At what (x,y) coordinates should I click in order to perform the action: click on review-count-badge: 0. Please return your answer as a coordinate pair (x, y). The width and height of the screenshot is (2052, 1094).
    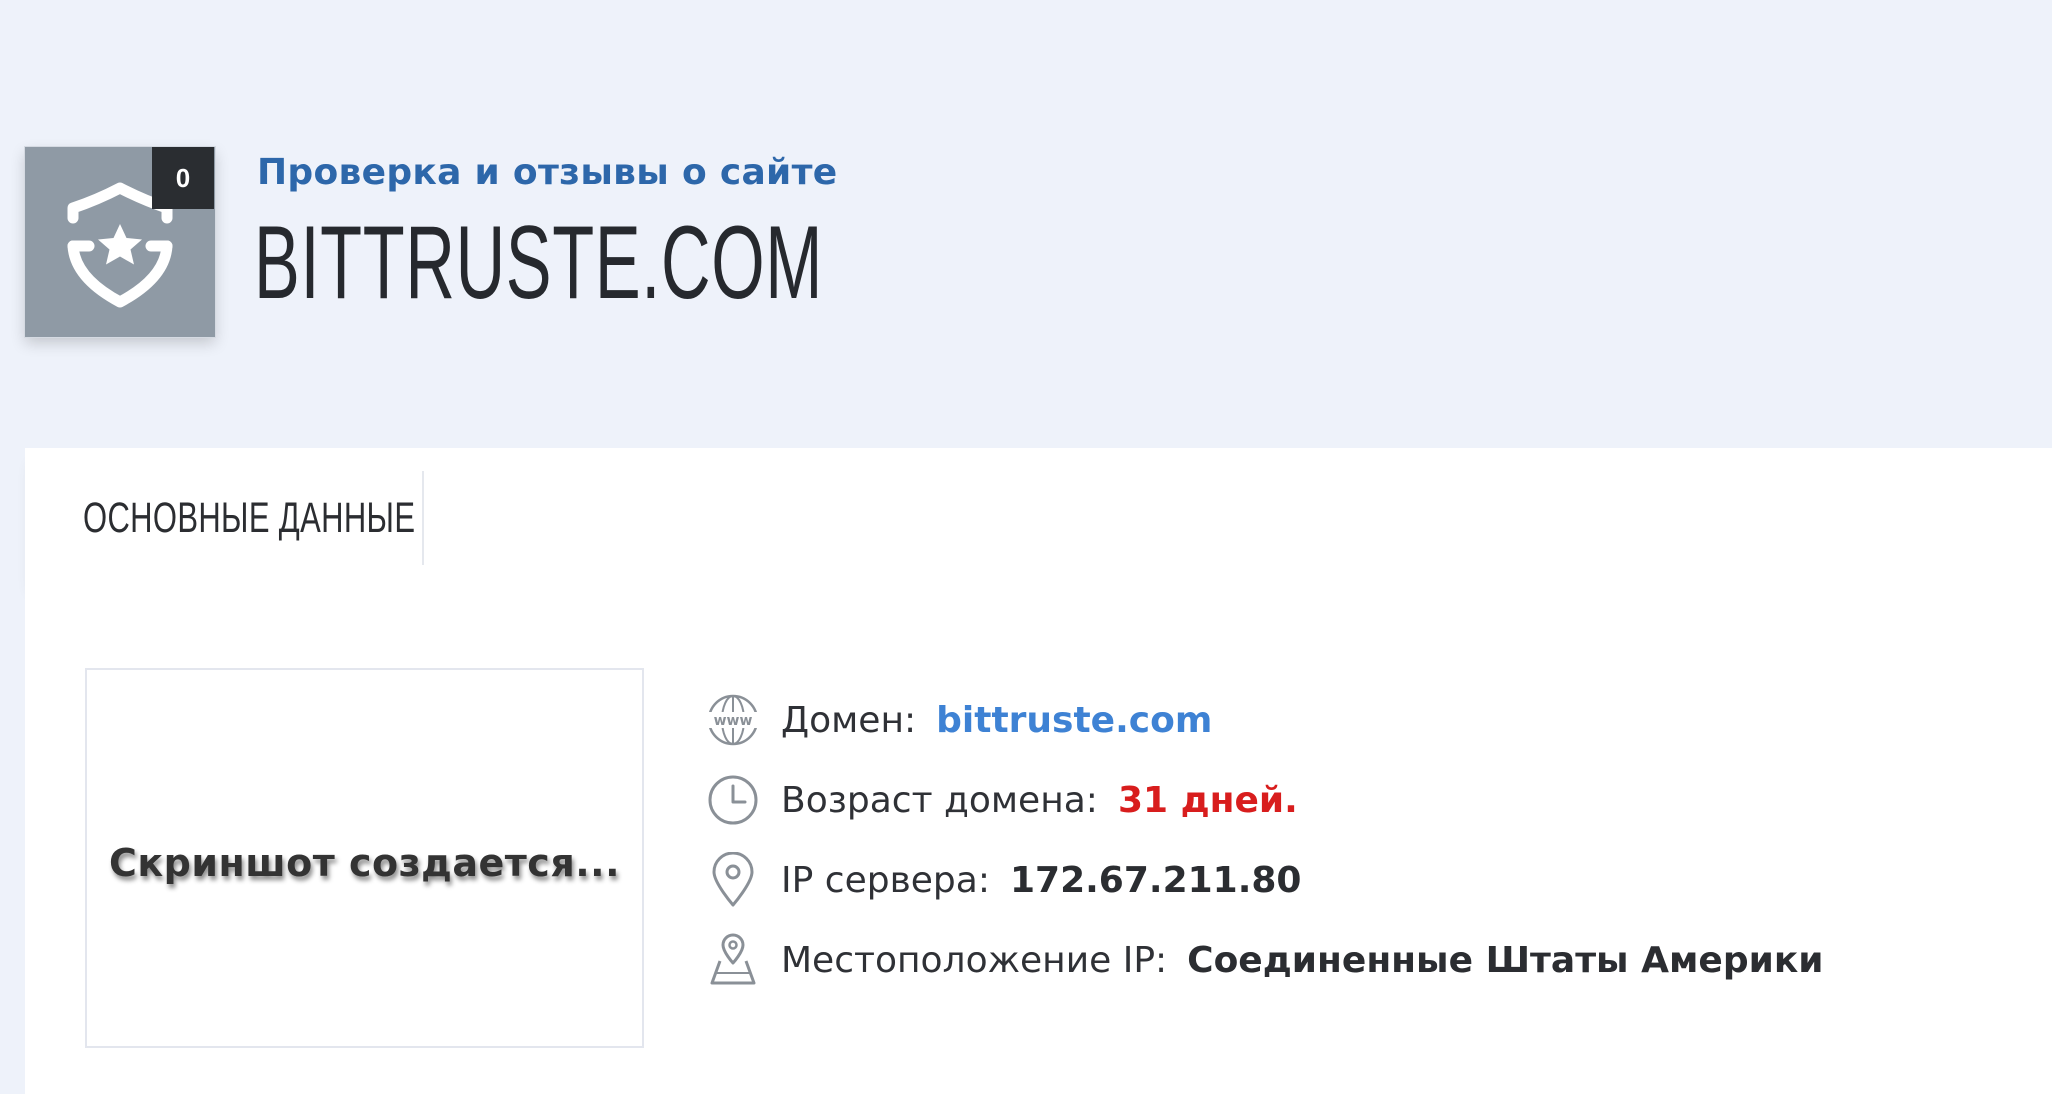
    Looking at the image, I should click on (183, 178).